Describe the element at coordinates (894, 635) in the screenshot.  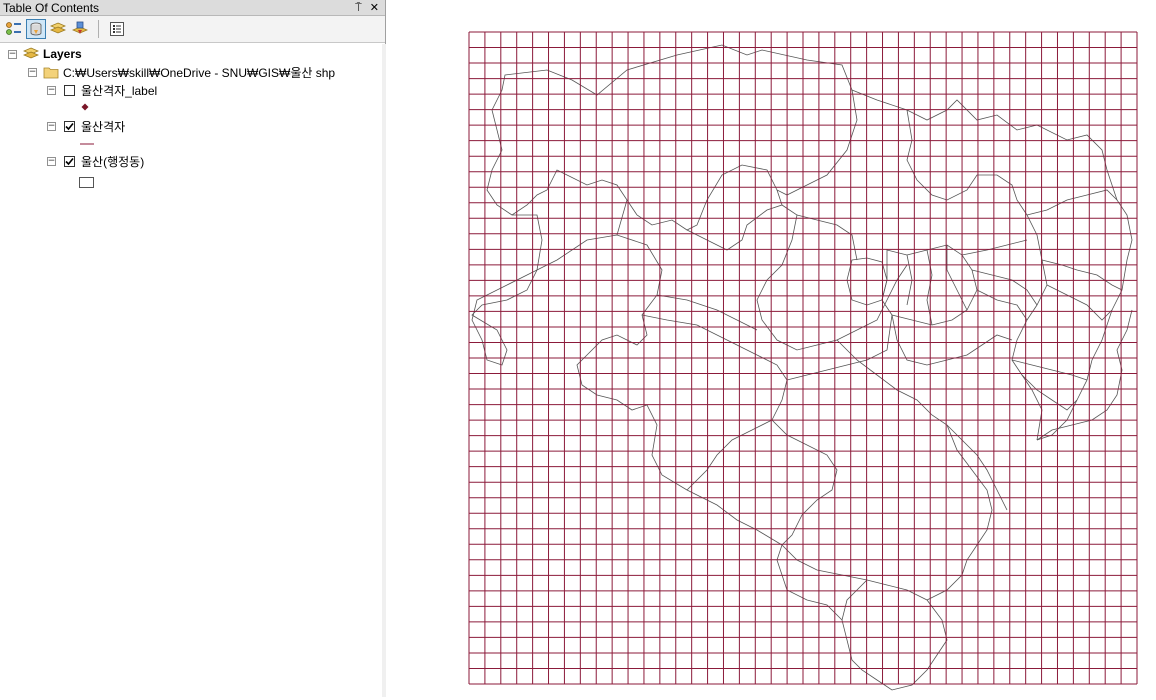
I see `boundary-south` at that location.